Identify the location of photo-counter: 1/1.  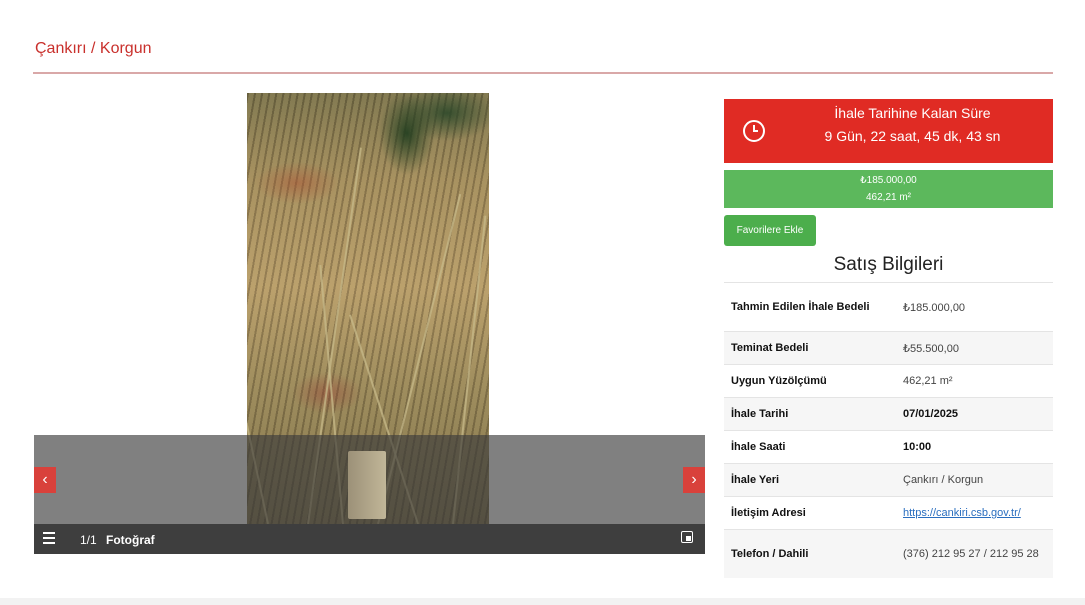
(88, 540).